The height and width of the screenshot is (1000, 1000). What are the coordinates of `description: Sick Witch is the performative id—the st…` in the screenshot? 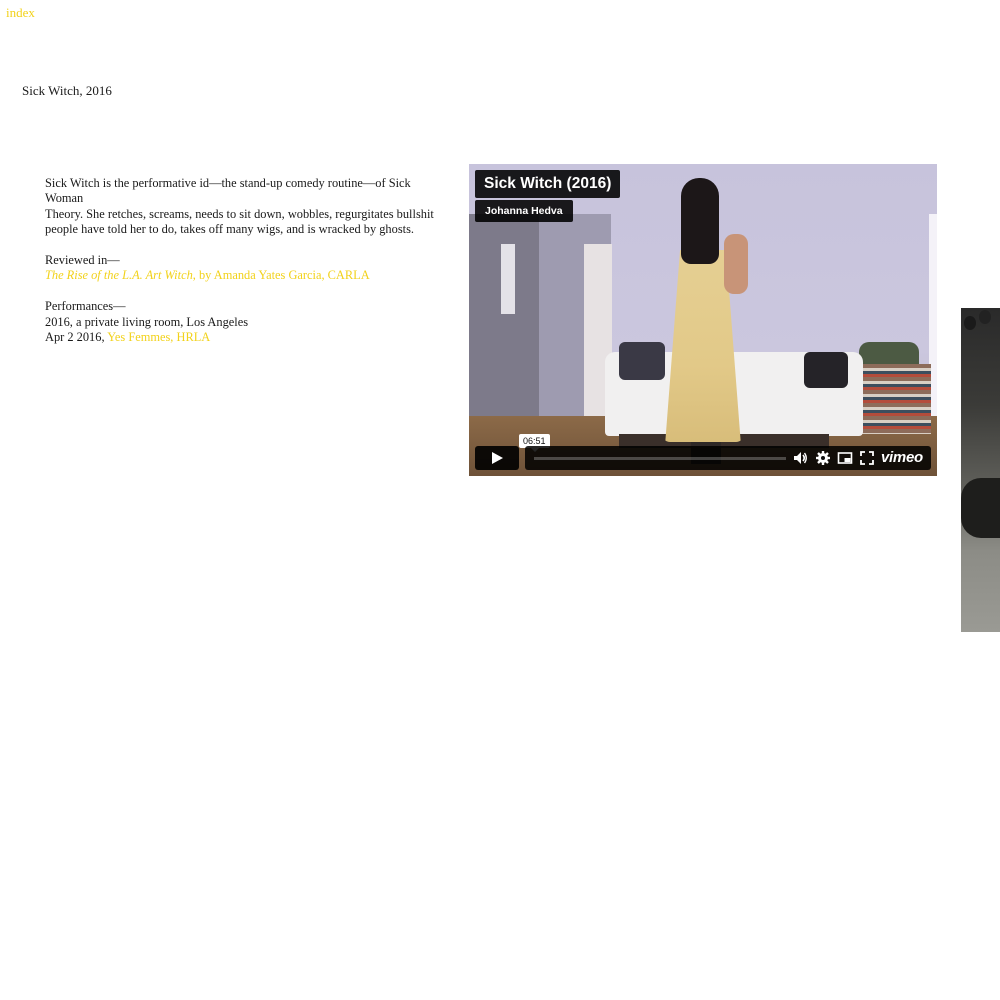 It's located at (245, 207).